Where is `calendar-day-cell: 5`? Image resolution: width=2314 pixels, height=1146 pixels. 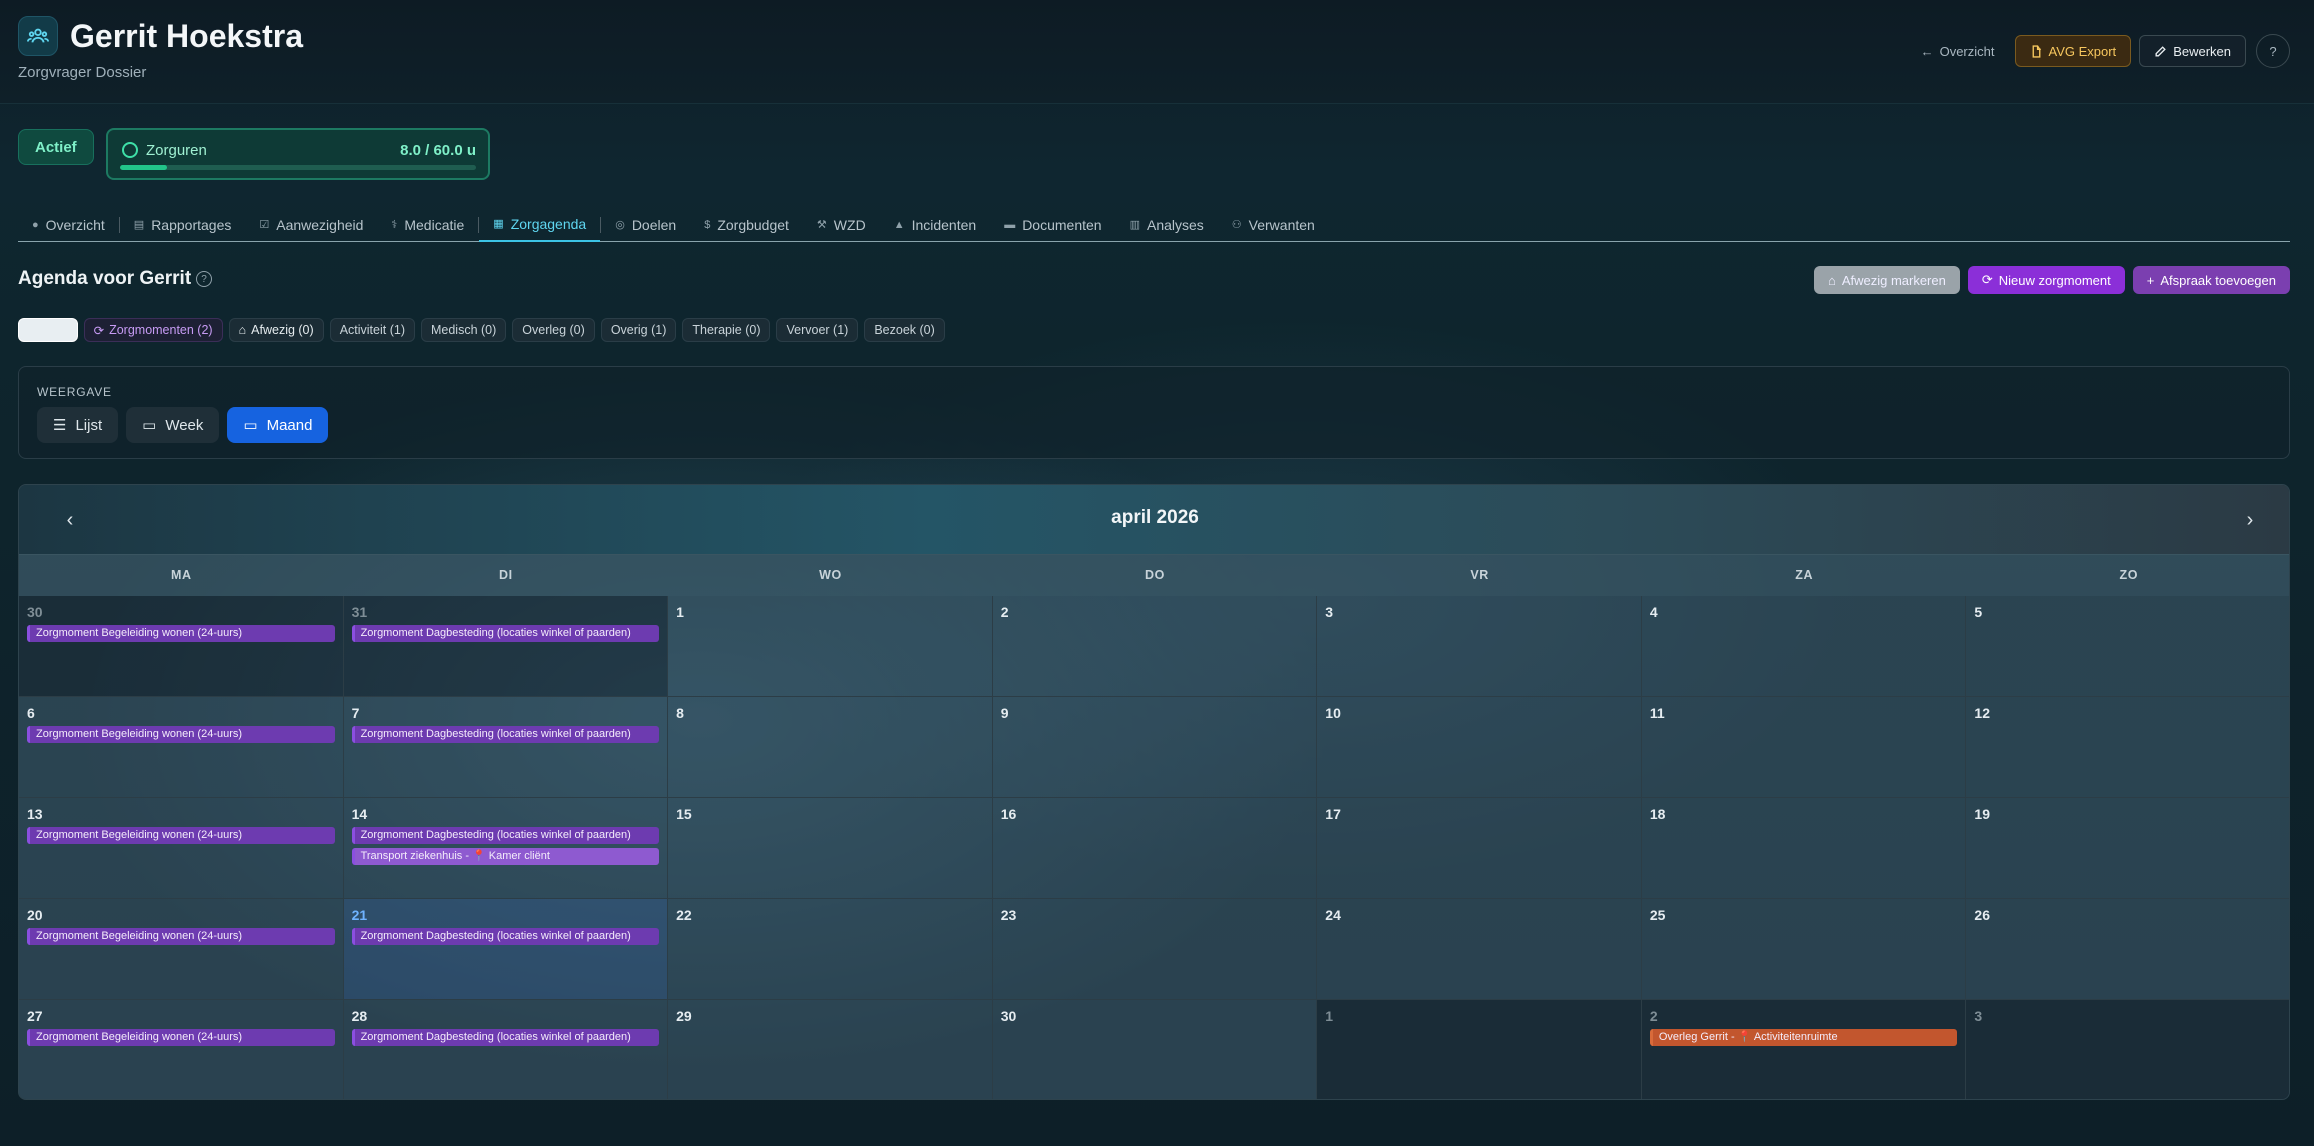
calendar-day-cell: 5 is located at coordinates (2127, 646).